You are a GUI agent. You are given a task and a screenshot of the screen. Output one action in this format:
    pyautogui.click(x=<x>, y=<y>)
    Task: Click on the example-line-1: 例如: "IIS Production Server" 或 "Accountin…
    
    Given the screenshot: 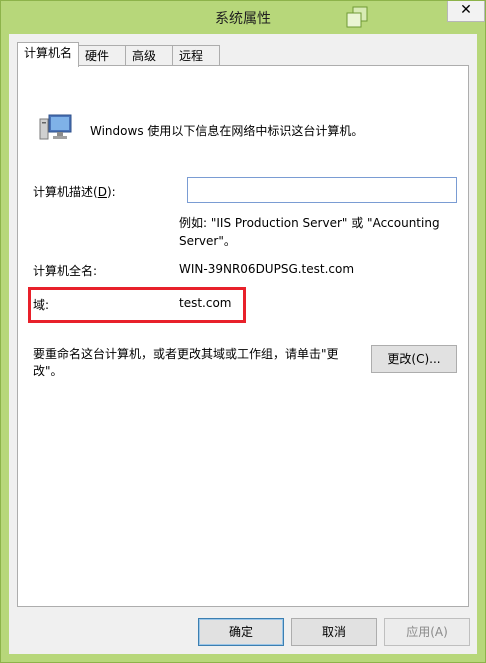 What is the action you would take?
    pyautogui.click(x=309, y=223)
    